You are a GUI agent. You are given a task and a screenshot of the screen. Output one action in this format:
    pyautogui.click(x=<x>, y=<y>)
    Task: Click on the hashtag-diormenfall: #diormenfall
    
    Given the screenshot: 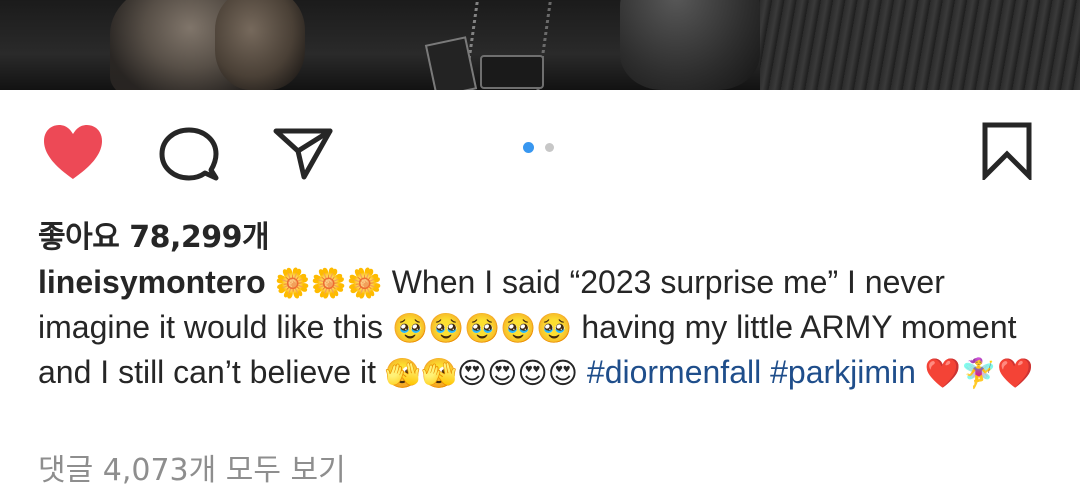 What is the action you would take?
    pyautogui.click(x=674, y=372)
    